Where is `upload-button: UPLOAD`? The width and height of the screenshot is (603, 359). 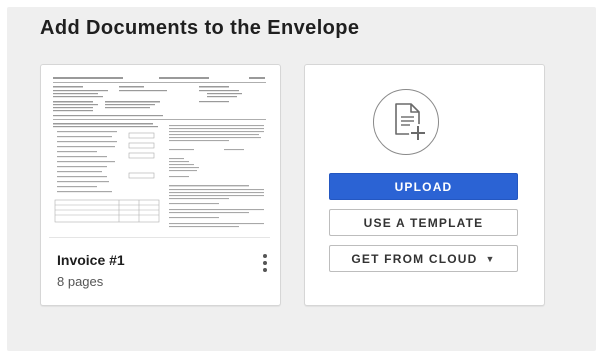
upload-button: UPLOAD is located at coordinates (423, 186).